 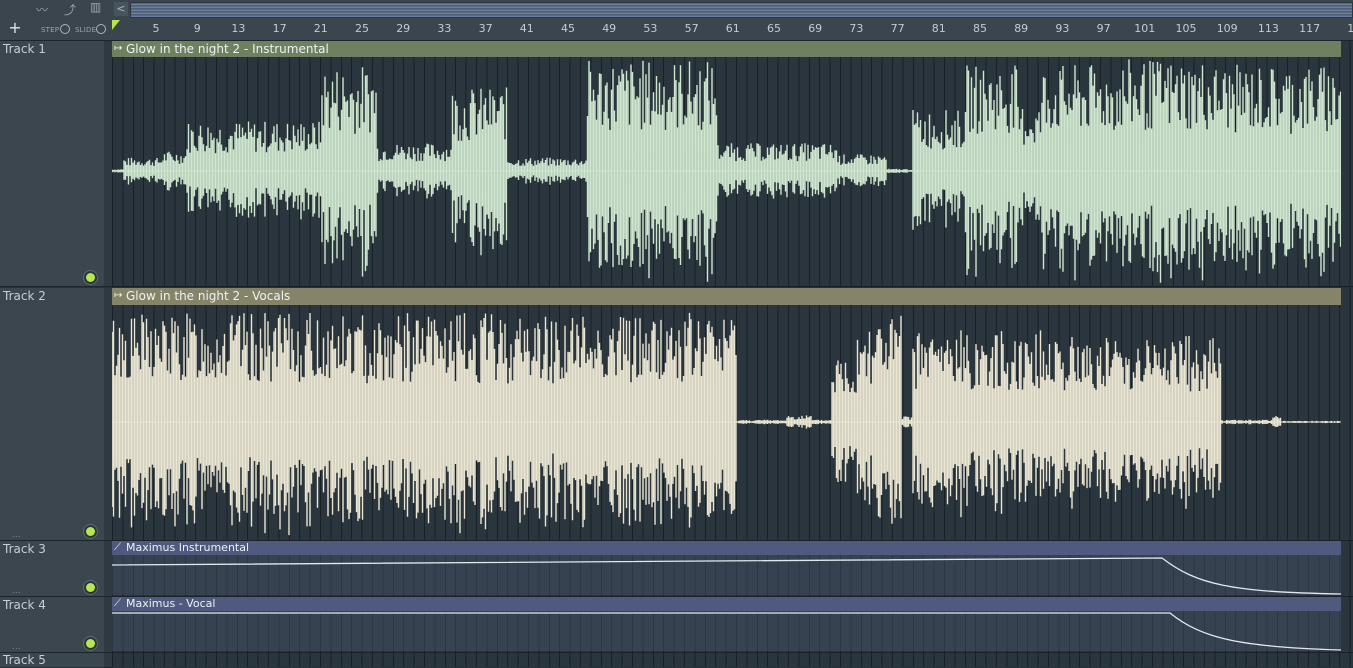 What do you see at coordinates (101, 29) in the screenshot?
I see `slide-toggle` at bounding box center [101, 29].